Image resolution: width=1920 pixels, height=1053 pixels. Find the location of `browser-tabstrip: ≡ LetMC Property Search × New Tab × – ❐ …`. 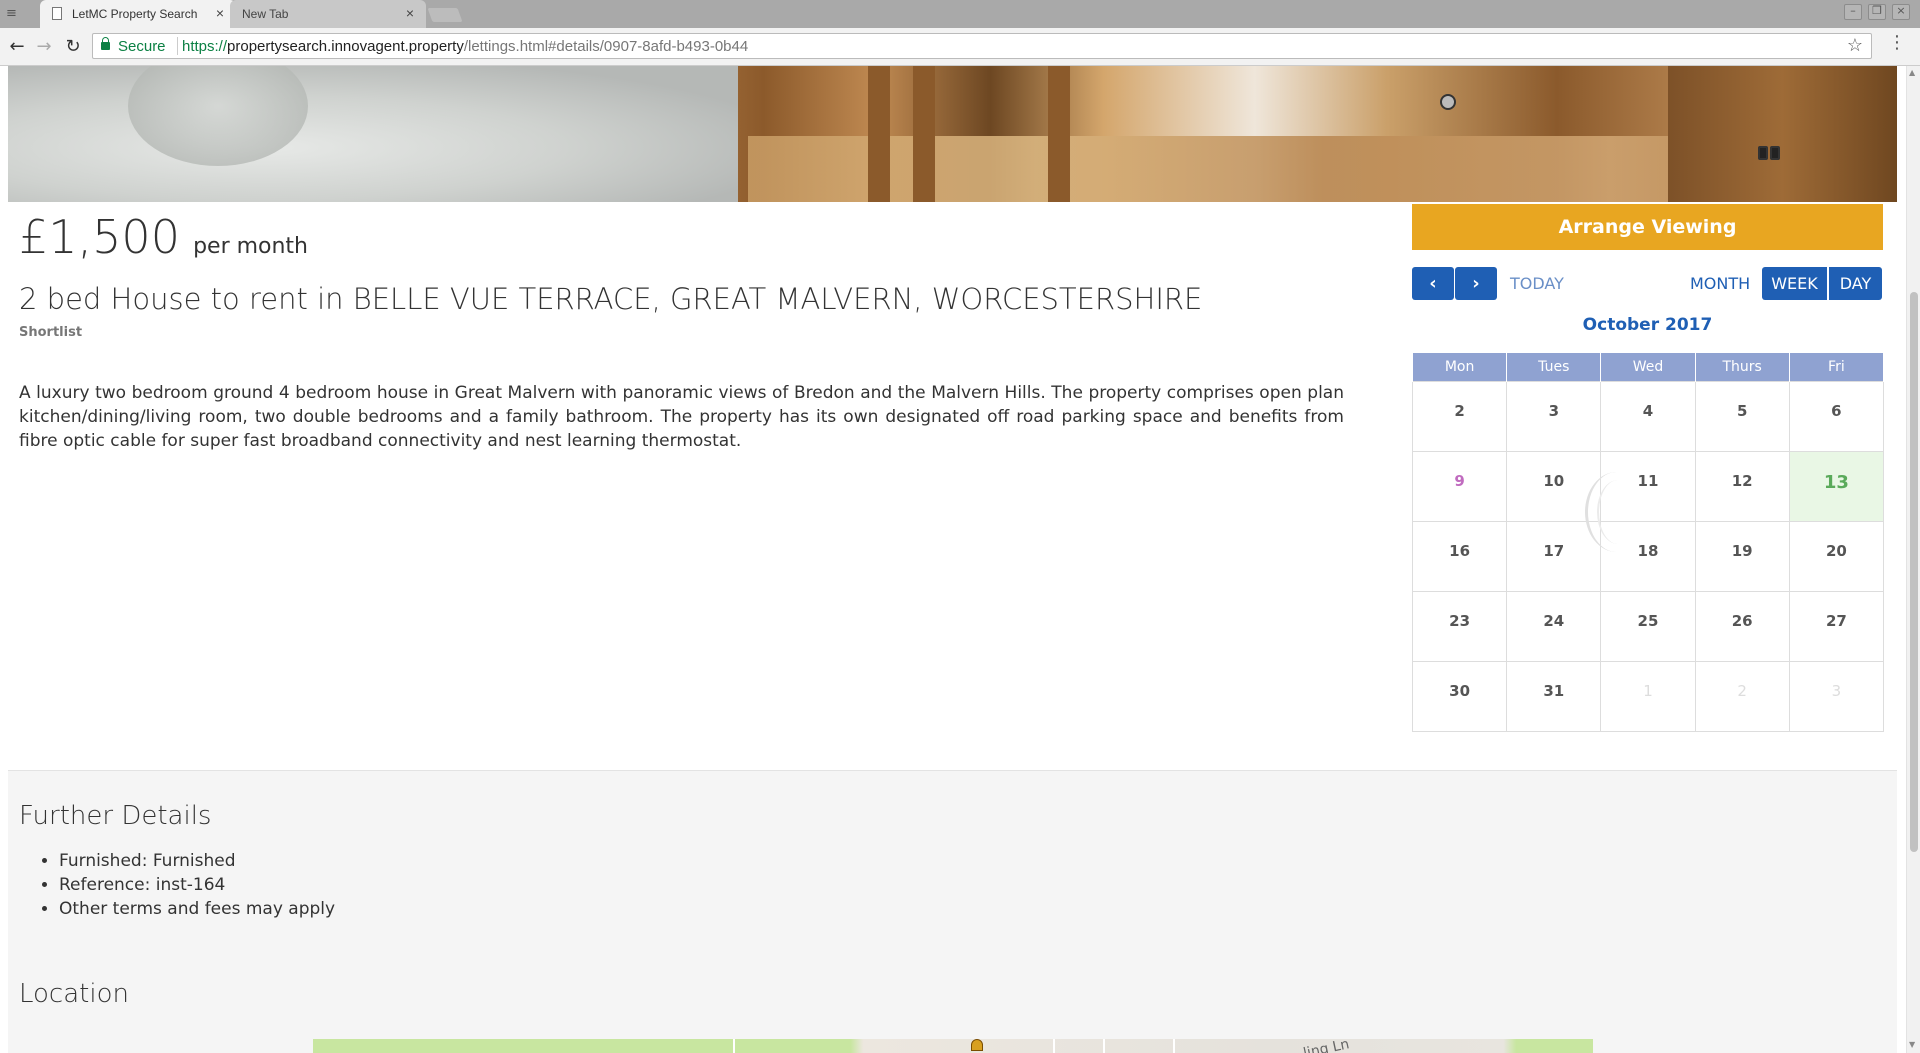

browser-tabstrip: ≡ LetMC Property Search × New Tab × – ❐ … is located at coordinates (960, 14).